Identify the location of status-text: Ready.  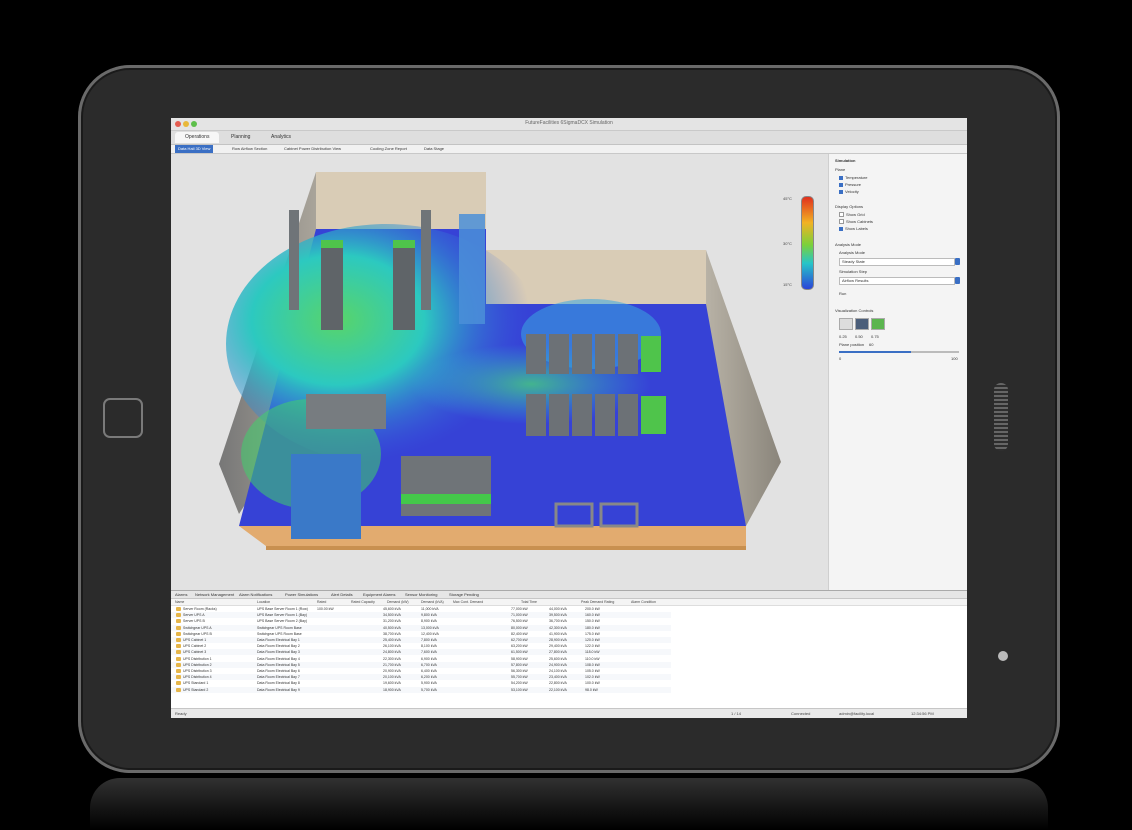
(181, 713).